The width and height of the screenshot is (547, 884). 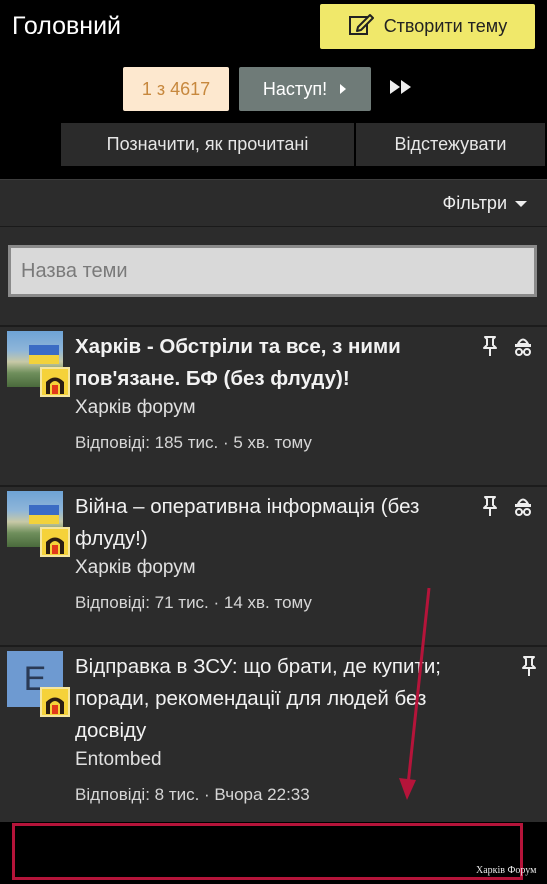 I want to click on create-thread-label: Створити тему, so click(x=445, y=26).